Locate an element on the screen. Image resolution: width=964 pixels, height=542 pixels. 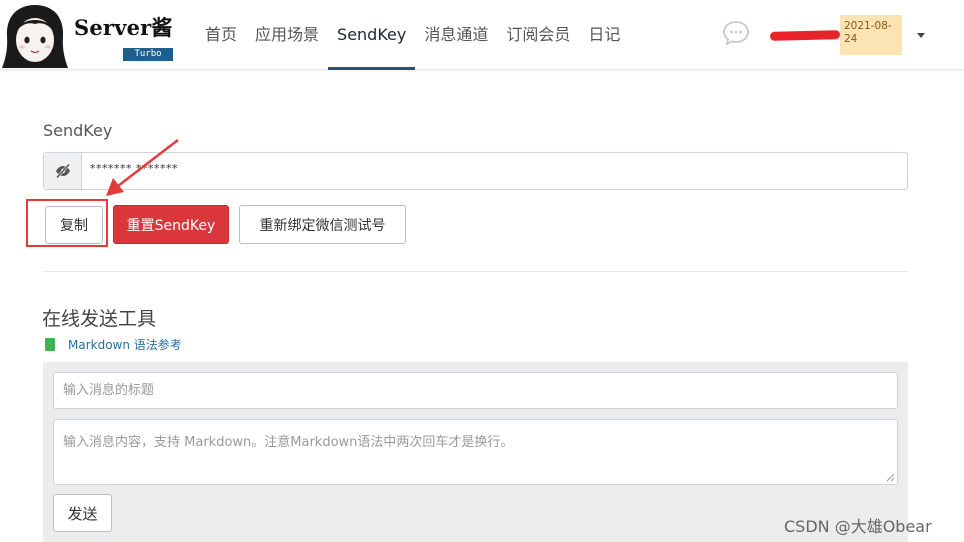
main-nav: 首页 应用场景 SendKey 消息通道 订阅会员 日记 is located at coordinates (412, 35).